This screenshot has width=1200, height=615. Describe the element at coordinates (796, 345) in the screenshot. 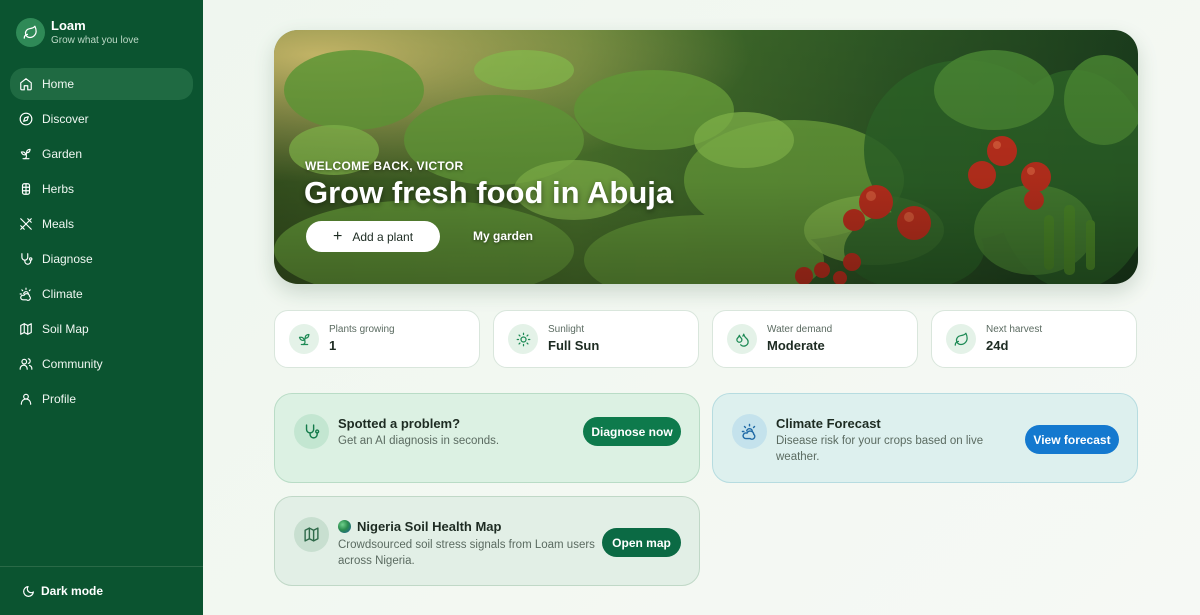

I see `stat-value: Moderate` at that location.